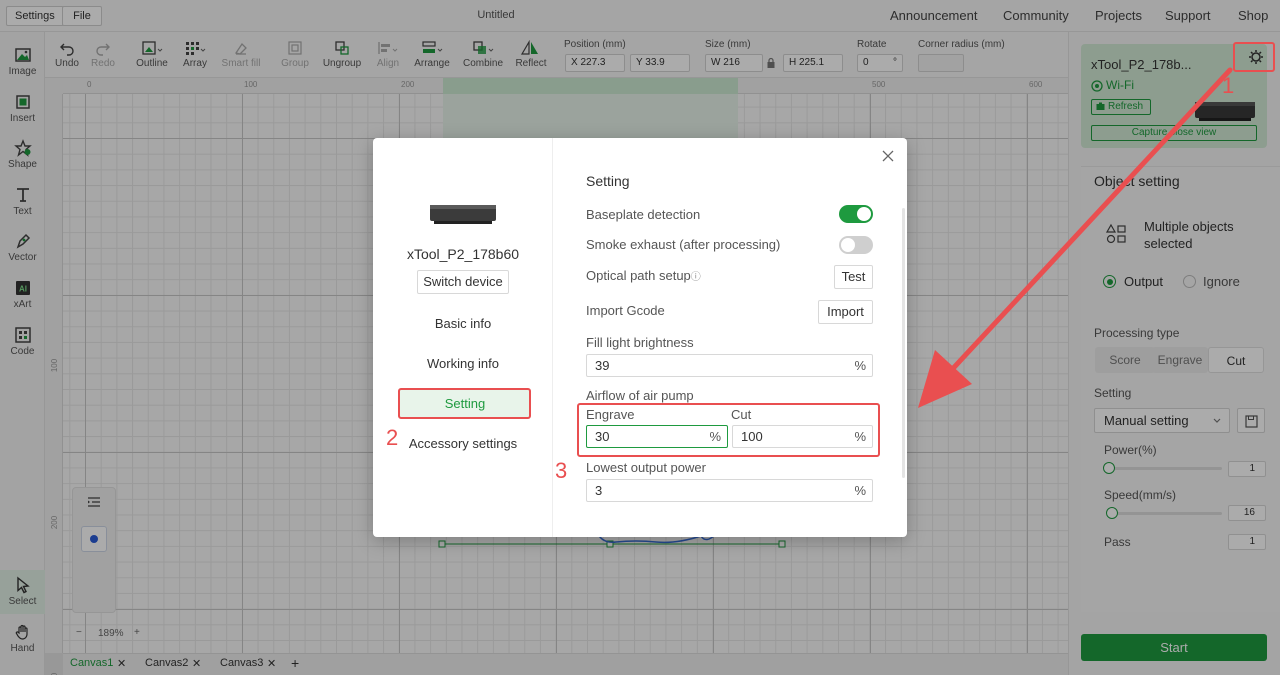 The width and height of the screenshot is (1280, 675). Describe the element at coordinates (640, 395) in the screenshot. I see `airflow-label: Airflow of air pump` at that location.